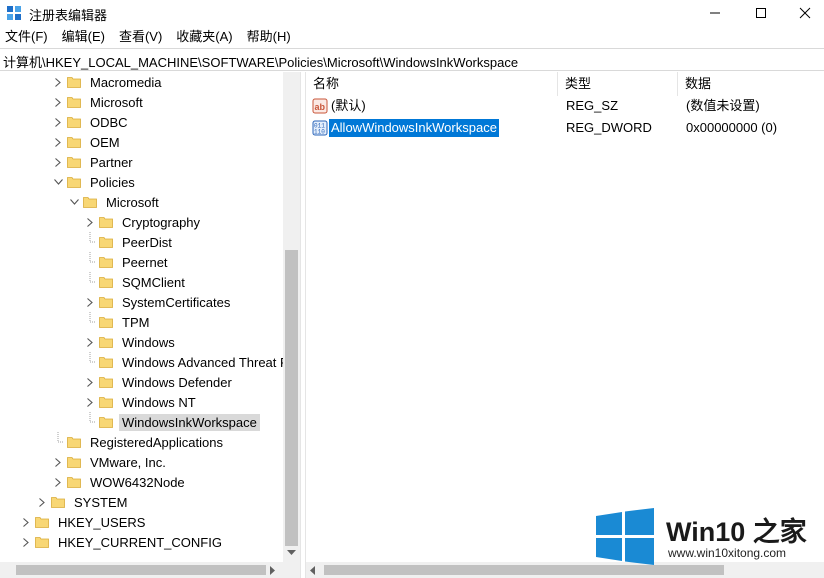  What do you see at coordinates (273, 570) in the screenshot?
I see `scroll-right-arrow-icon` at bounding box center [273, 570].